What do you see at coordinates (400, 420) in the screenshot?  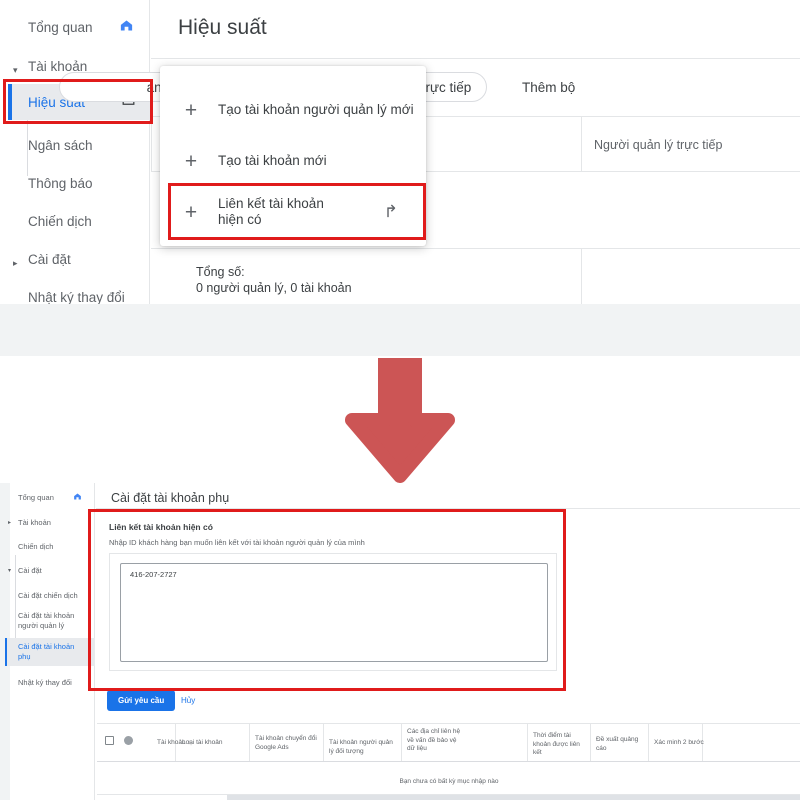 I see `down-arrow-icon` at bounding box center [400, 420].